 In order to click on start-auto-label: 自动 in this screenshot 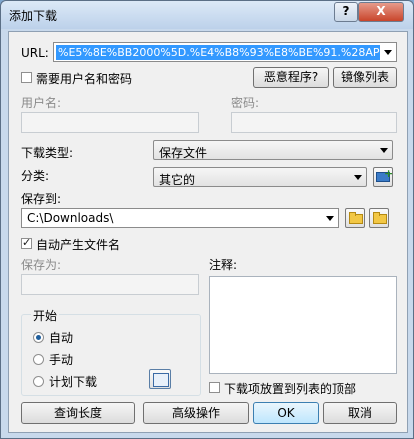, I will do `click(61, 337)`.